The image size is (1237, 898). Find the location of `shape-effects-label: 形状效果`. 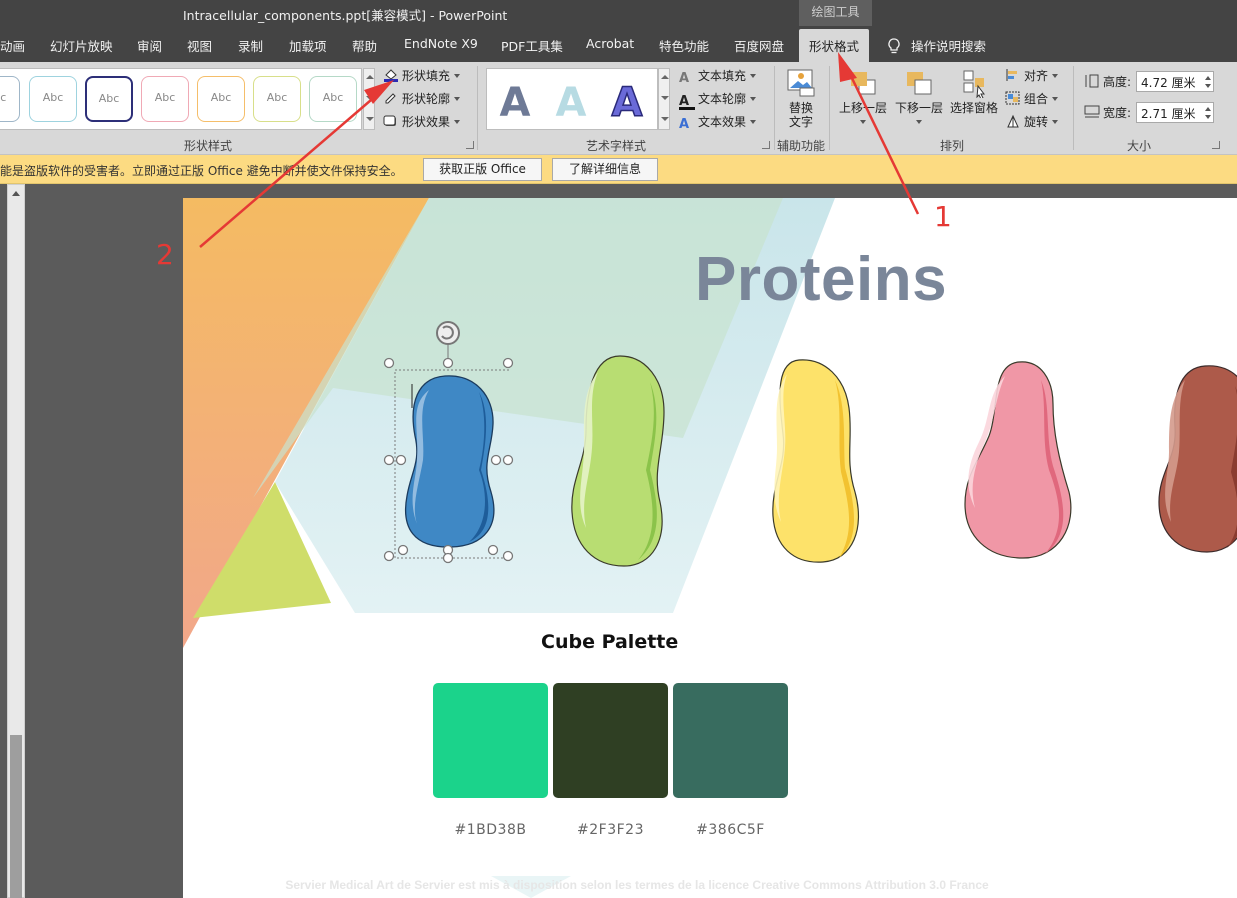

shape-effects-label: 形状效果 is located at coordinates (426, 122).